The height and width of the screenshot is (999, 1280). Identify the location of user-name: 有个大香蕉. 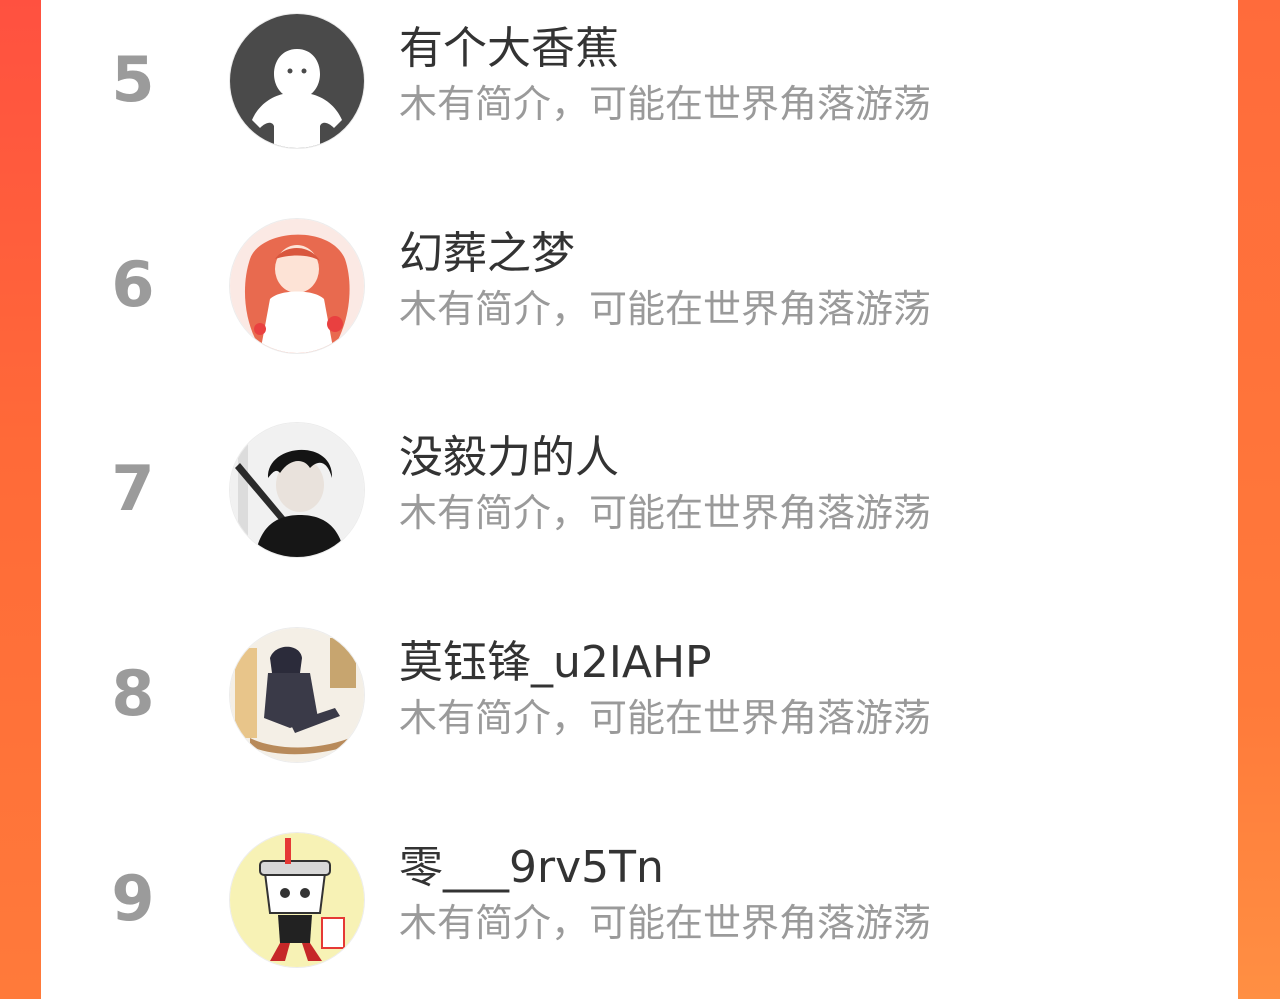
(509, 48).